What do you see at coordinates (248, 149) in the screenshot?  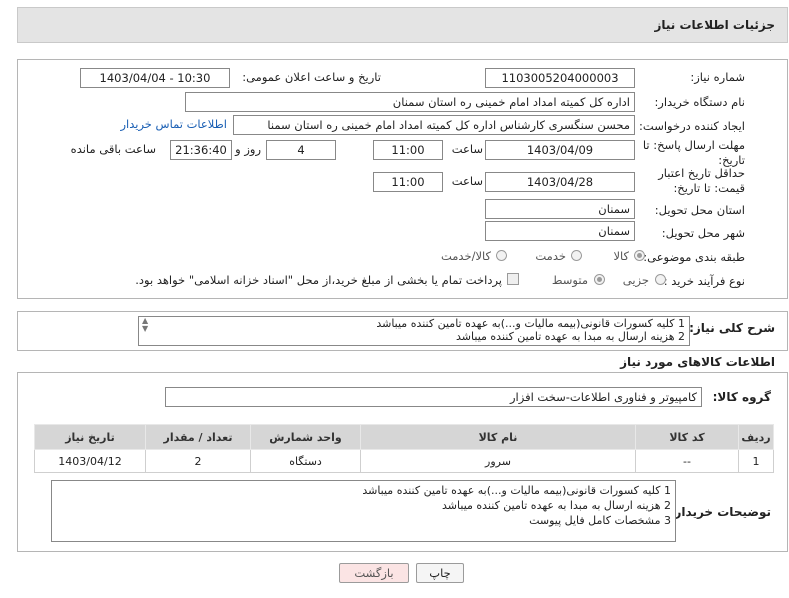 I see `days-label: روز و` at bounding box center [248, 149].